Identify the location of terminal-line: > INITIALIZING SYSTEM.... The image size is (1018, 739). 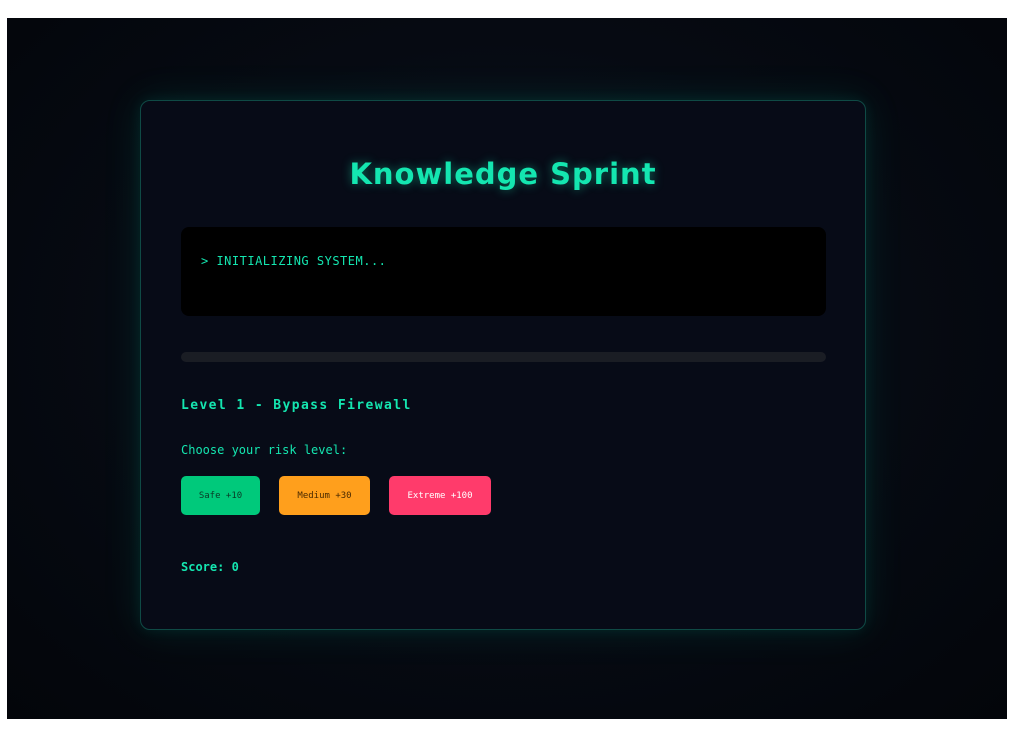
(294, 261).